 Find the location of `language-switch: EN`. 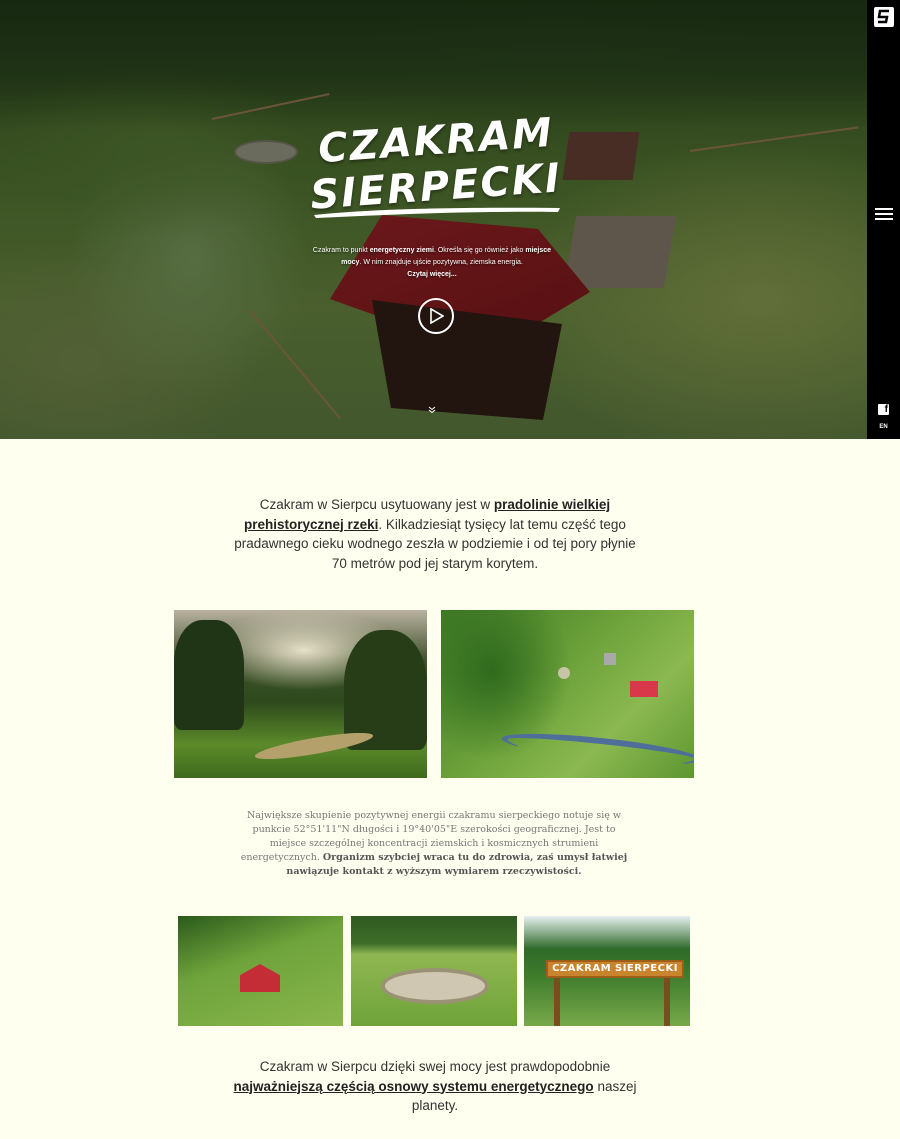

language-switch: EN is located at coordinates (883, 427).